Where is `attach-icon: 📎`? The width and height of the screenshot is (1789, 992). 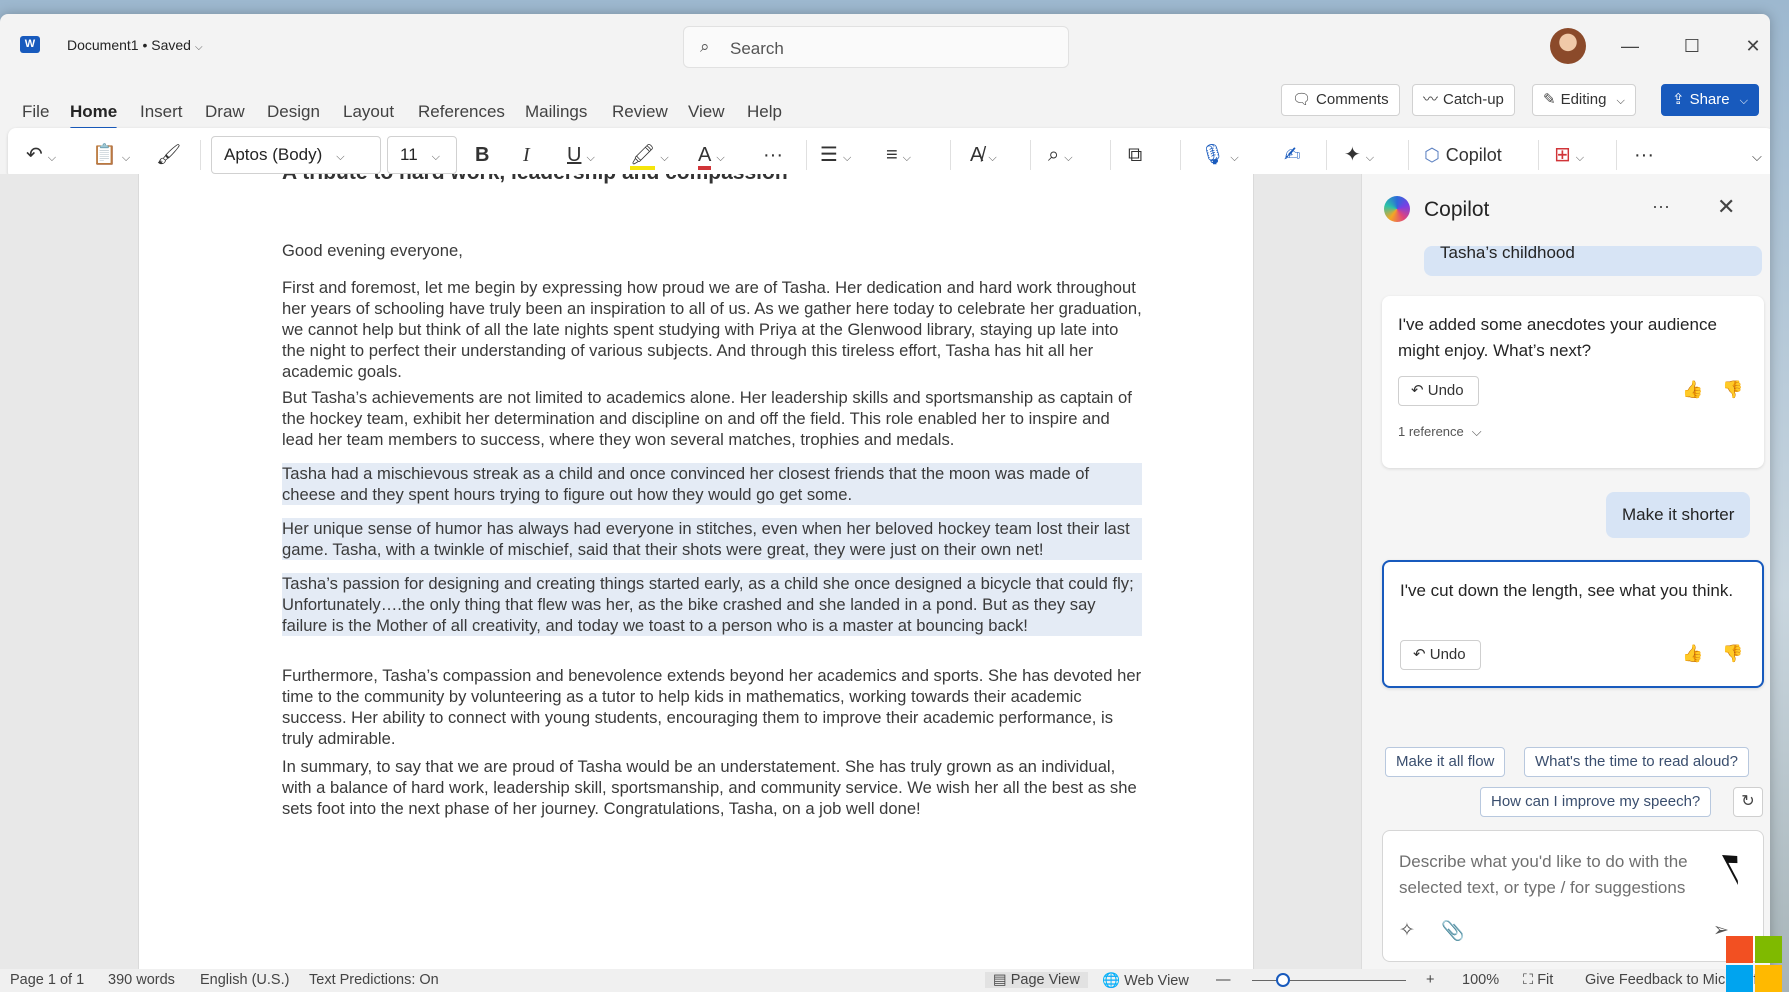 attach-icon: 📎 is located at coordinates (1453, 931).